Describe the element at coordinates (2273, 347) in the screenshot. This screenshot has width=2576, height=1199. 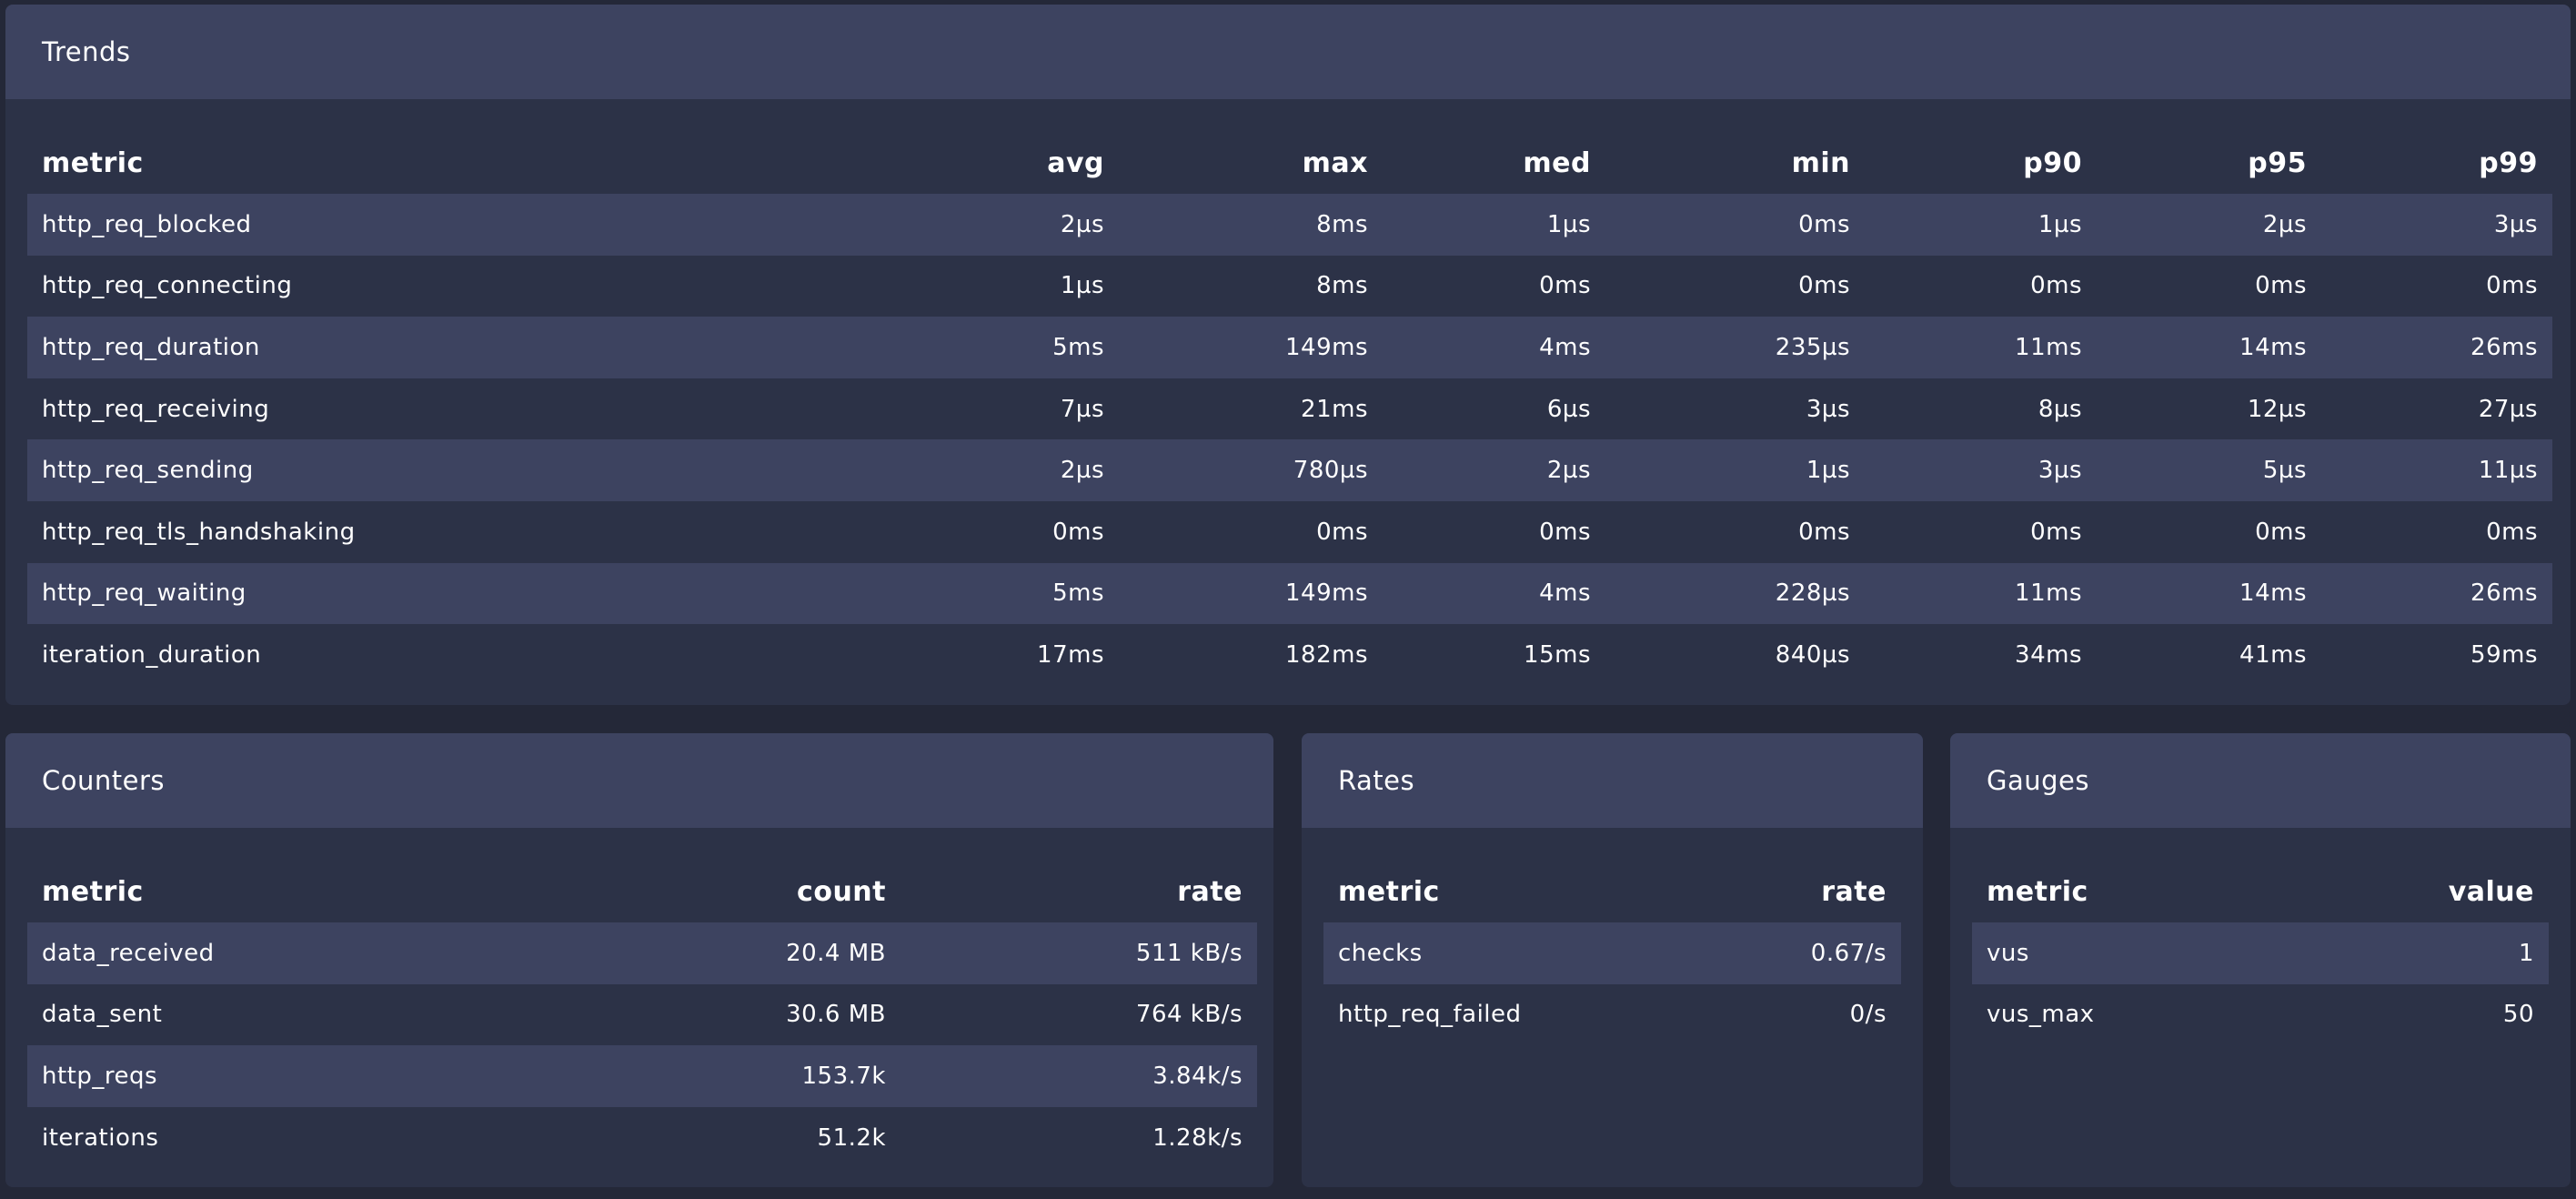
I see `cell-p95: 14ms` at that location.